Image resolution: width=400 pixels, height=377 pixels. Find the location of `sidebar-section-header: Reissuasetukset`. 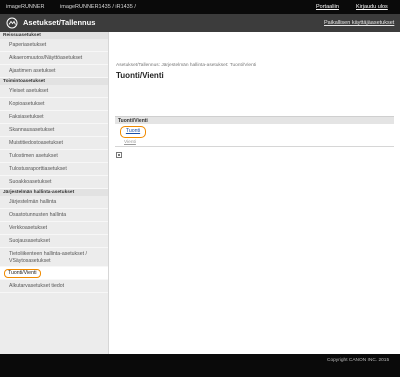

sidebar-section-header: Reissuasetukset is located at coordinates (54, 35).